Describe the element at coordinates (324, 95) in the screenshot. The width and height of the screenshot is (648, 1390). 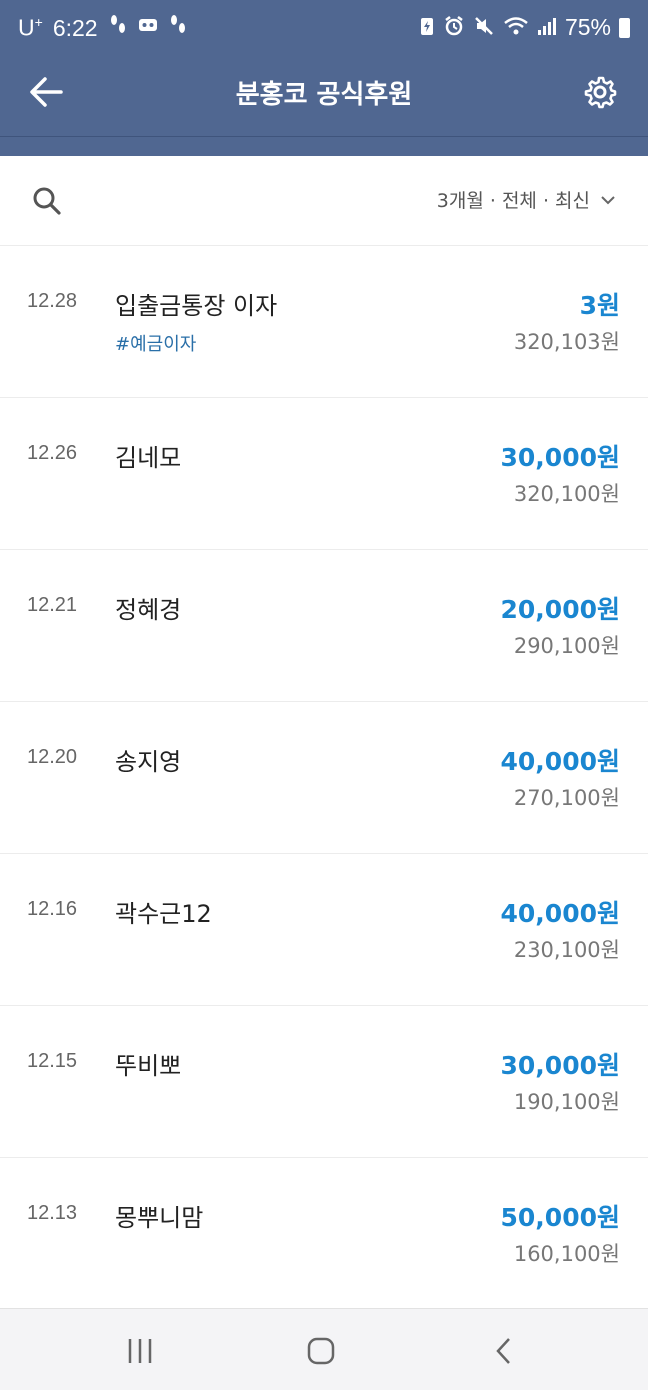
I see `page-title: 분홍코 공식후원` at that location.